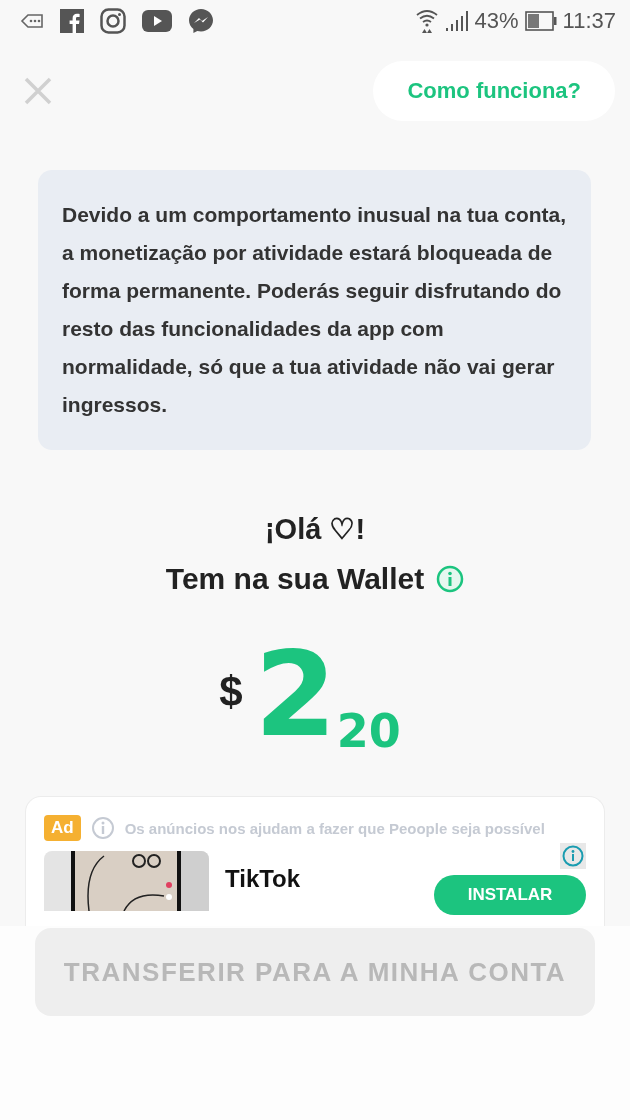 Image resolution: width=630 pixels, height=1120 pixels. Describe the element at coordinates (38, 91) in the screenshot. I see `close-icon` at that location.